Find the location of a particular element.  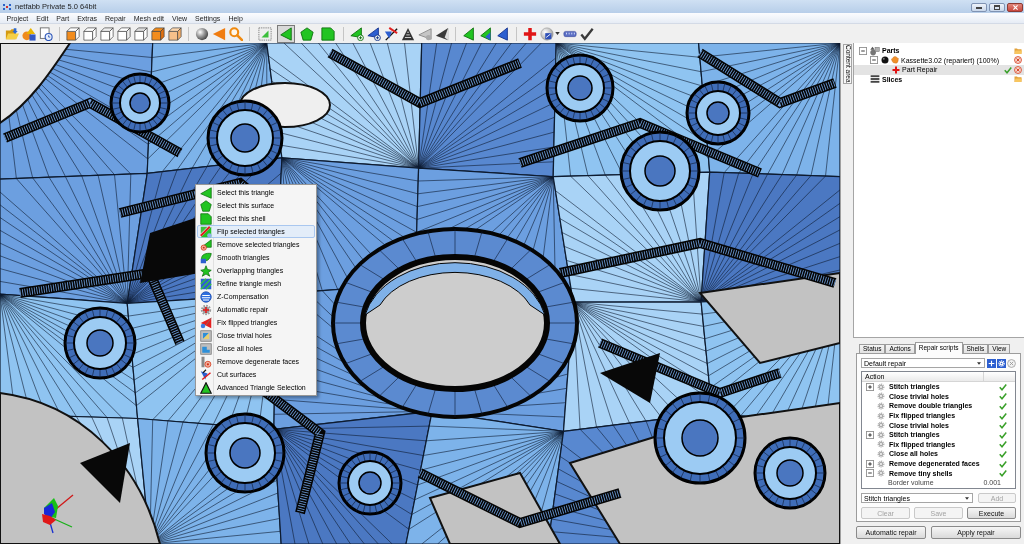

bar-dot-icon is located at coordinates (206, 361).